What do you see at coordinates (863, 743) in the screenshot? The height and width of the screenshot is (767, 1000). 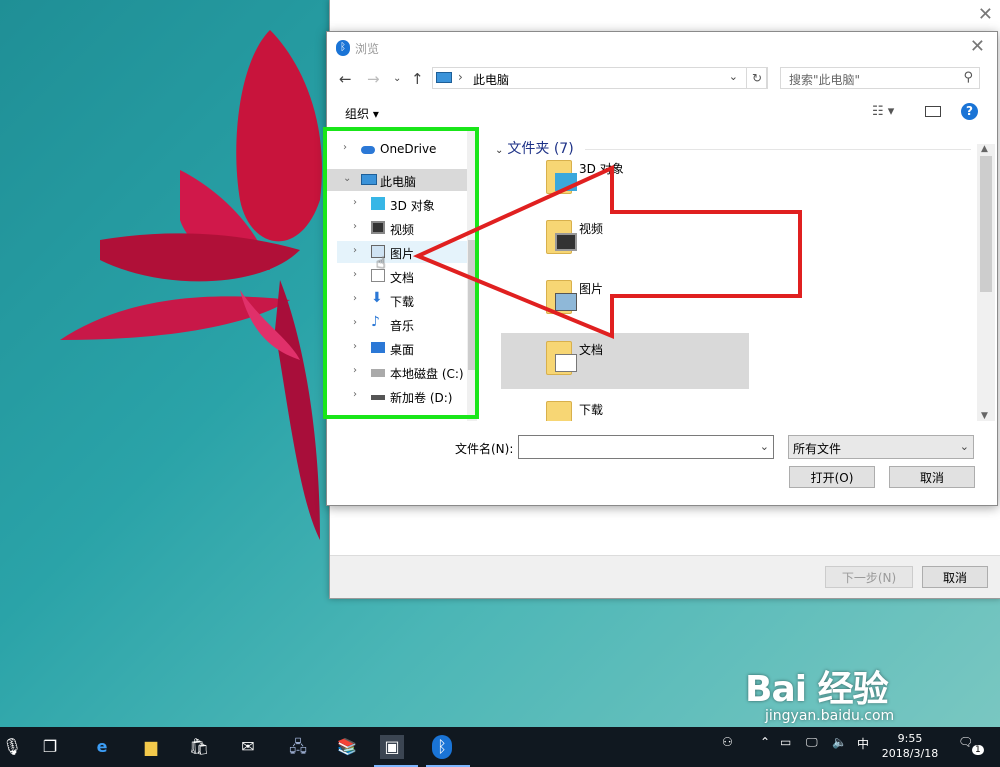 I see `ime-indicator: 中` at bounding box center [863, 743].